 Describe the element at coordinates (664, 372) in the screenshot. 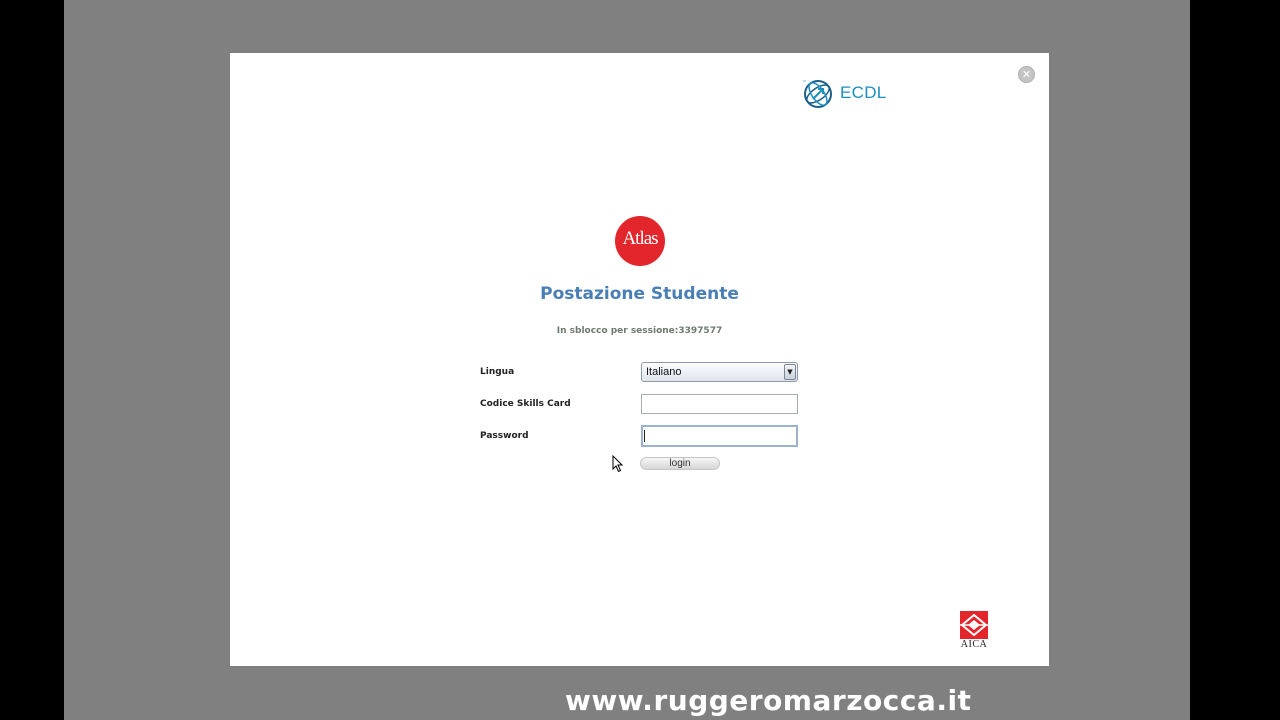

I see `lingua-selected-value: Italiano` at that location.